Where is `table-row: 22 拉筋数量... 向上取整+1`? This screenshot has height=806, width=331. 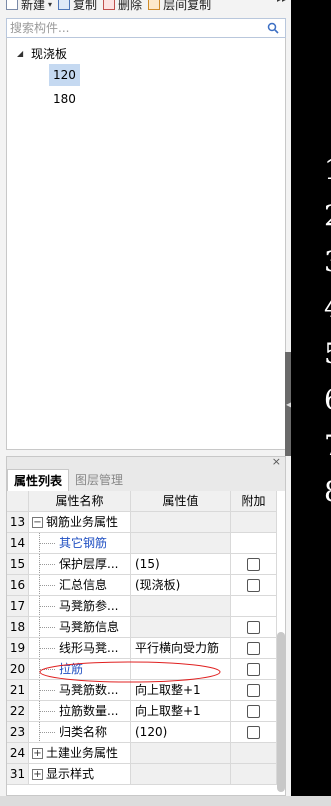 table-row: 22 拉筋数量... 向上取整+1 is located at coordinates (142, 711).